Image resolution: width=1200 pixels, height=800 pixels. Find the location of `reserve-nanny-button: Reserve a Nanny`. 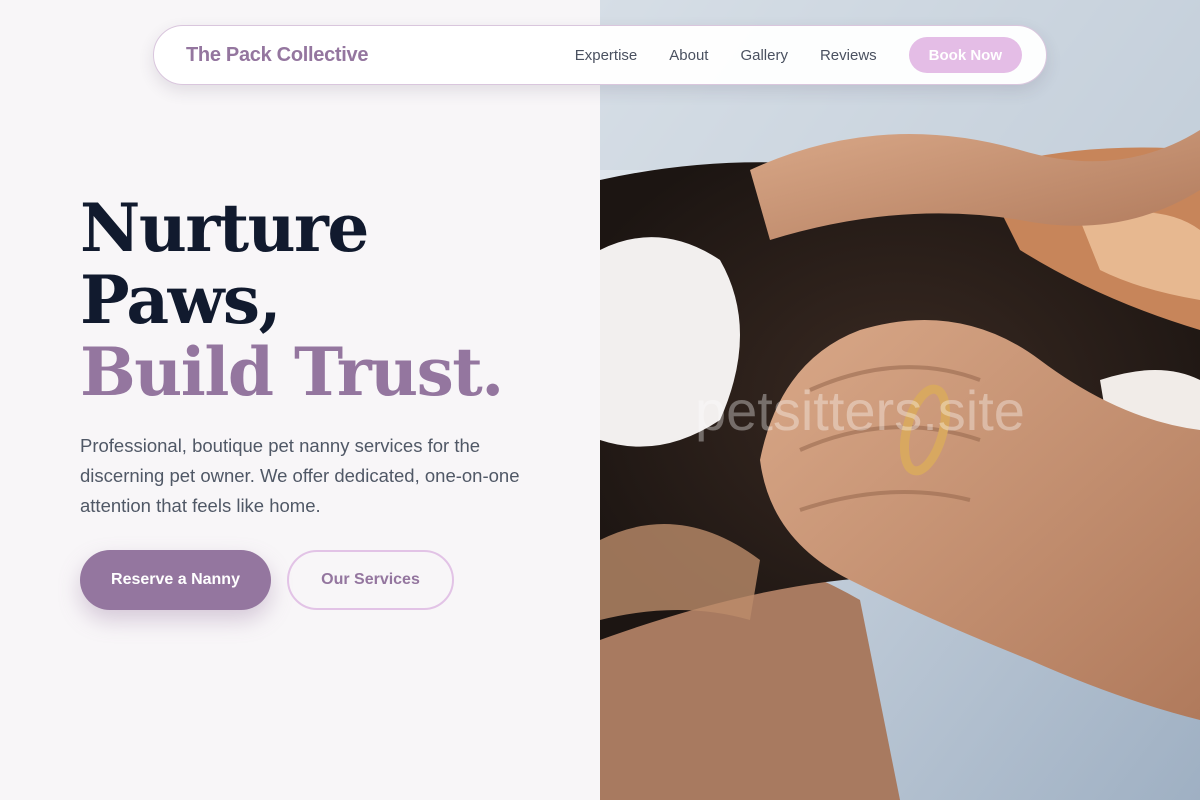

reserve-nanny-button: Reserve a Nanny is located at coordinates (175, 580).